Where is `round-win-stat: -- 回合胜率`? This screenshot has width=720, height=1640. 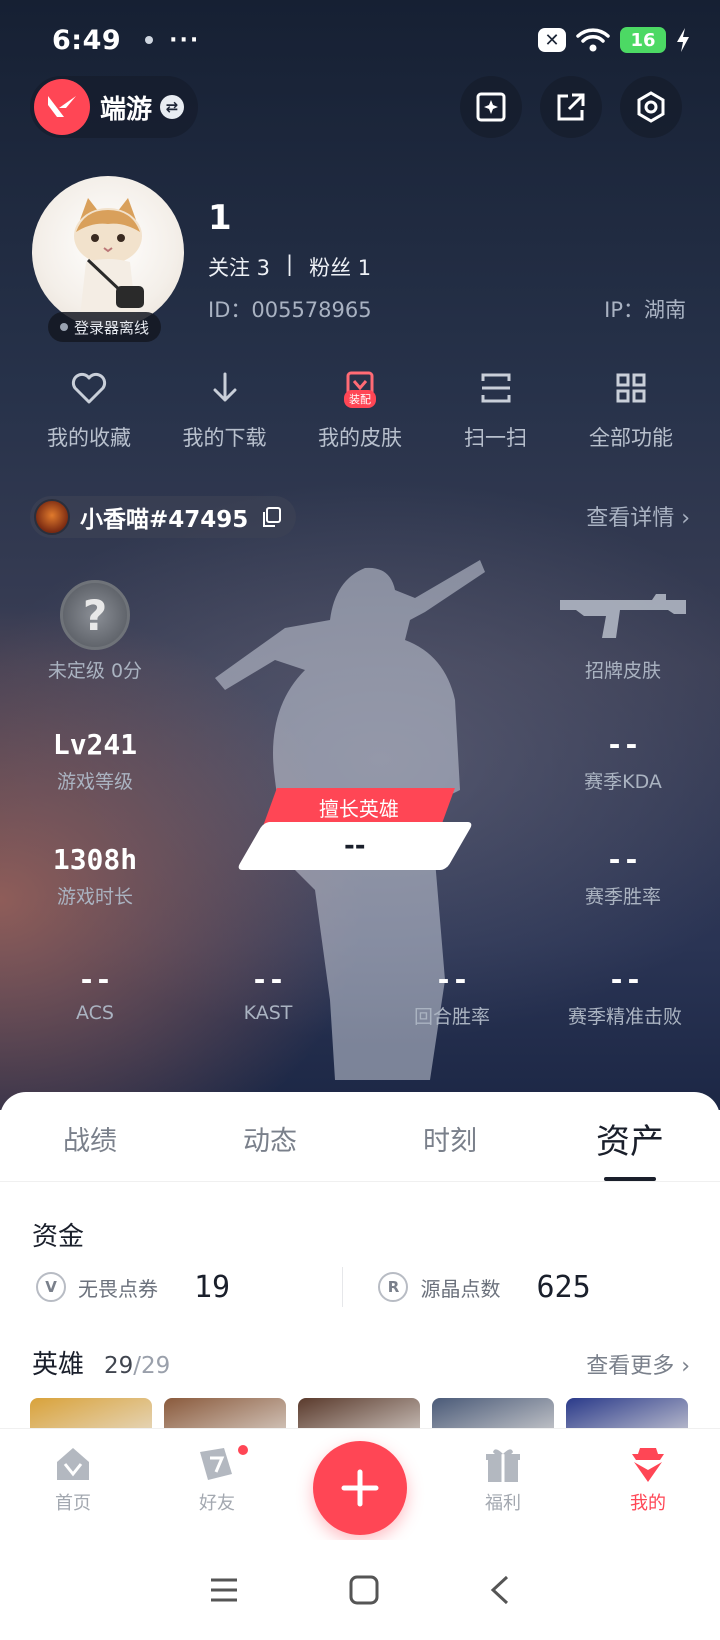 round-win-stat: -- 回合胜率 is located at coordinates (452, 996).